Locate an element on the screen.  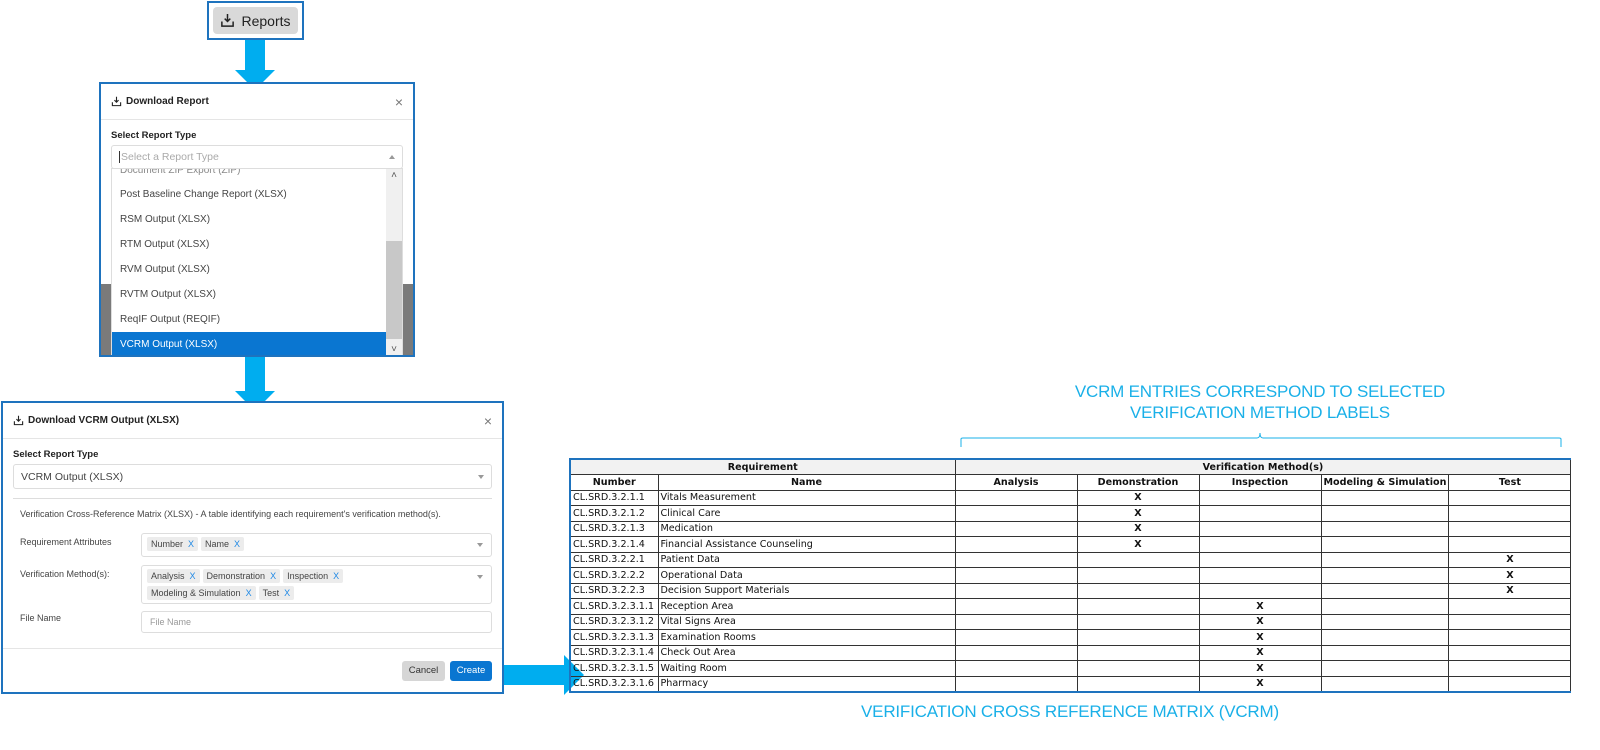
file-name-input: File Name is located at coordinates (316, 622).